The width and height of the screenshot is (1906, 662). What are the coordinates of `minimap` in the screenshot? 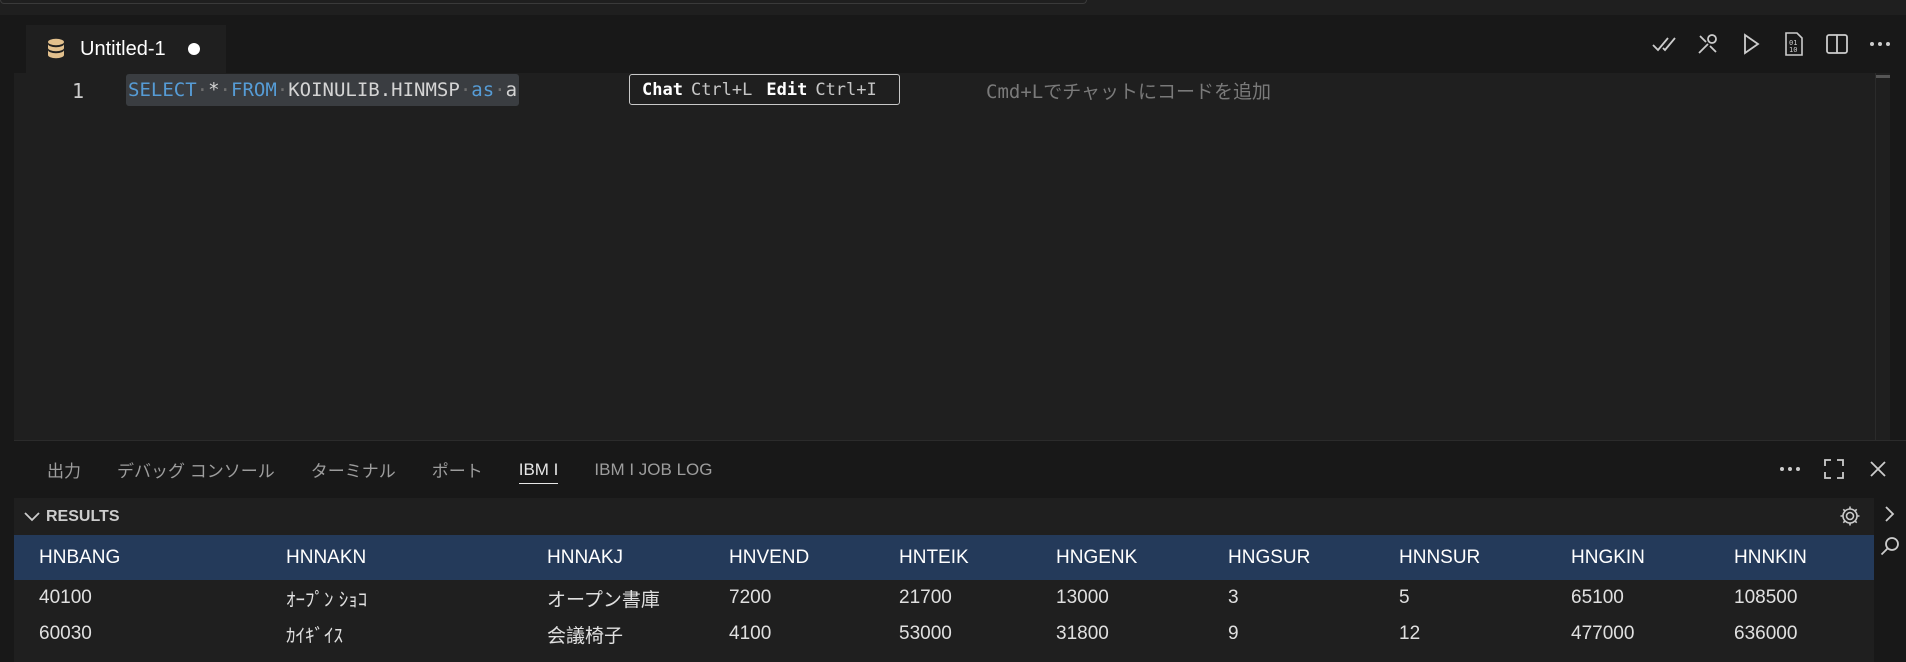 It's located at (1882, 256).